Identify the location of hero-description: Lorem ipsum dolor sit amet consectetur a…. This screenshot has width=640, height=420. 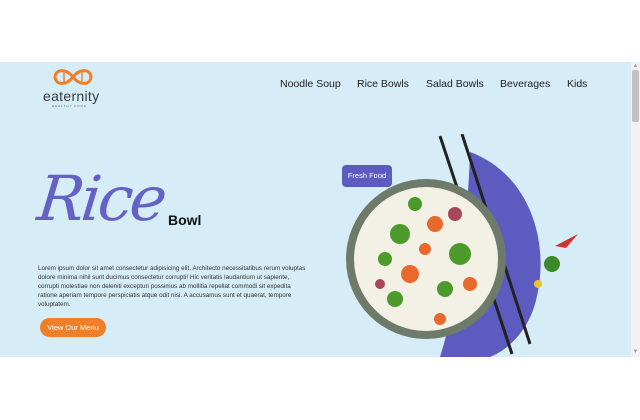
(172, 286).